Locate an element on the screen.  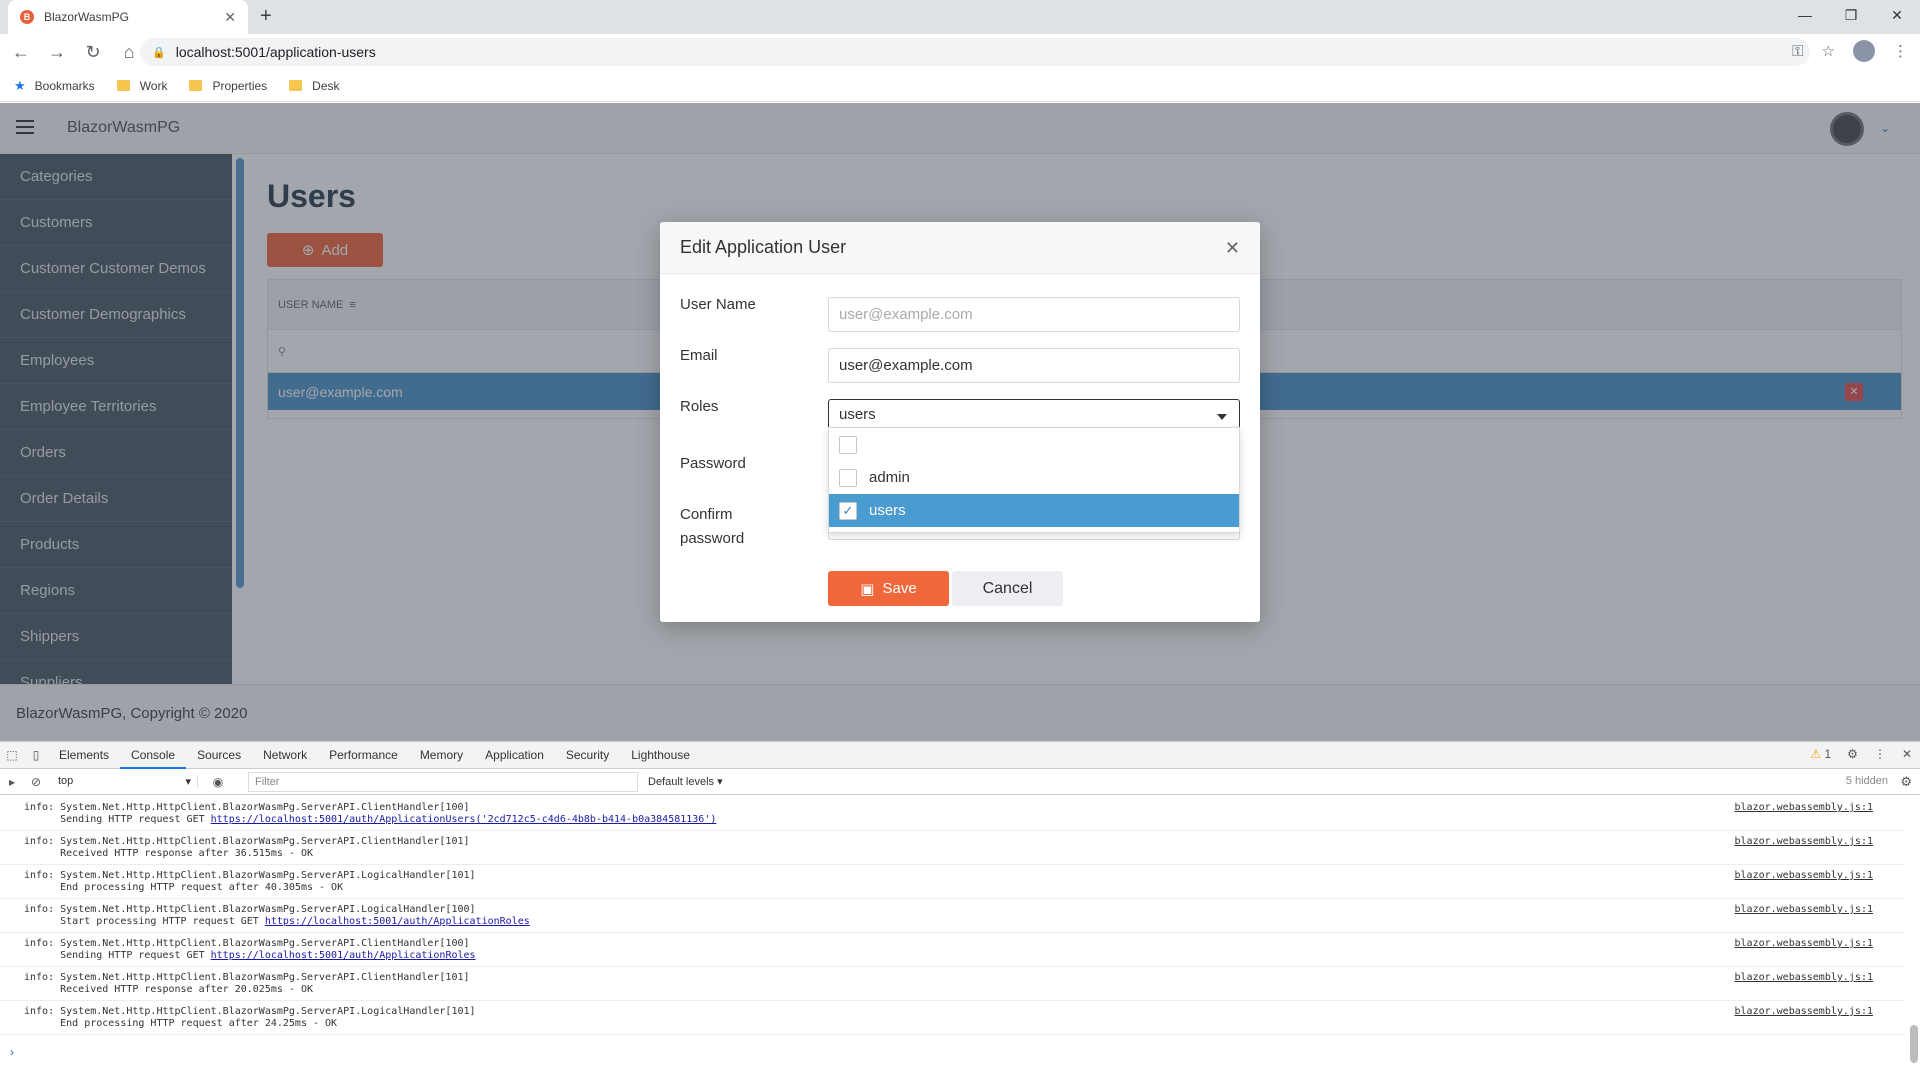
console-filter-input: Filter is located at coordinates (443, 781).